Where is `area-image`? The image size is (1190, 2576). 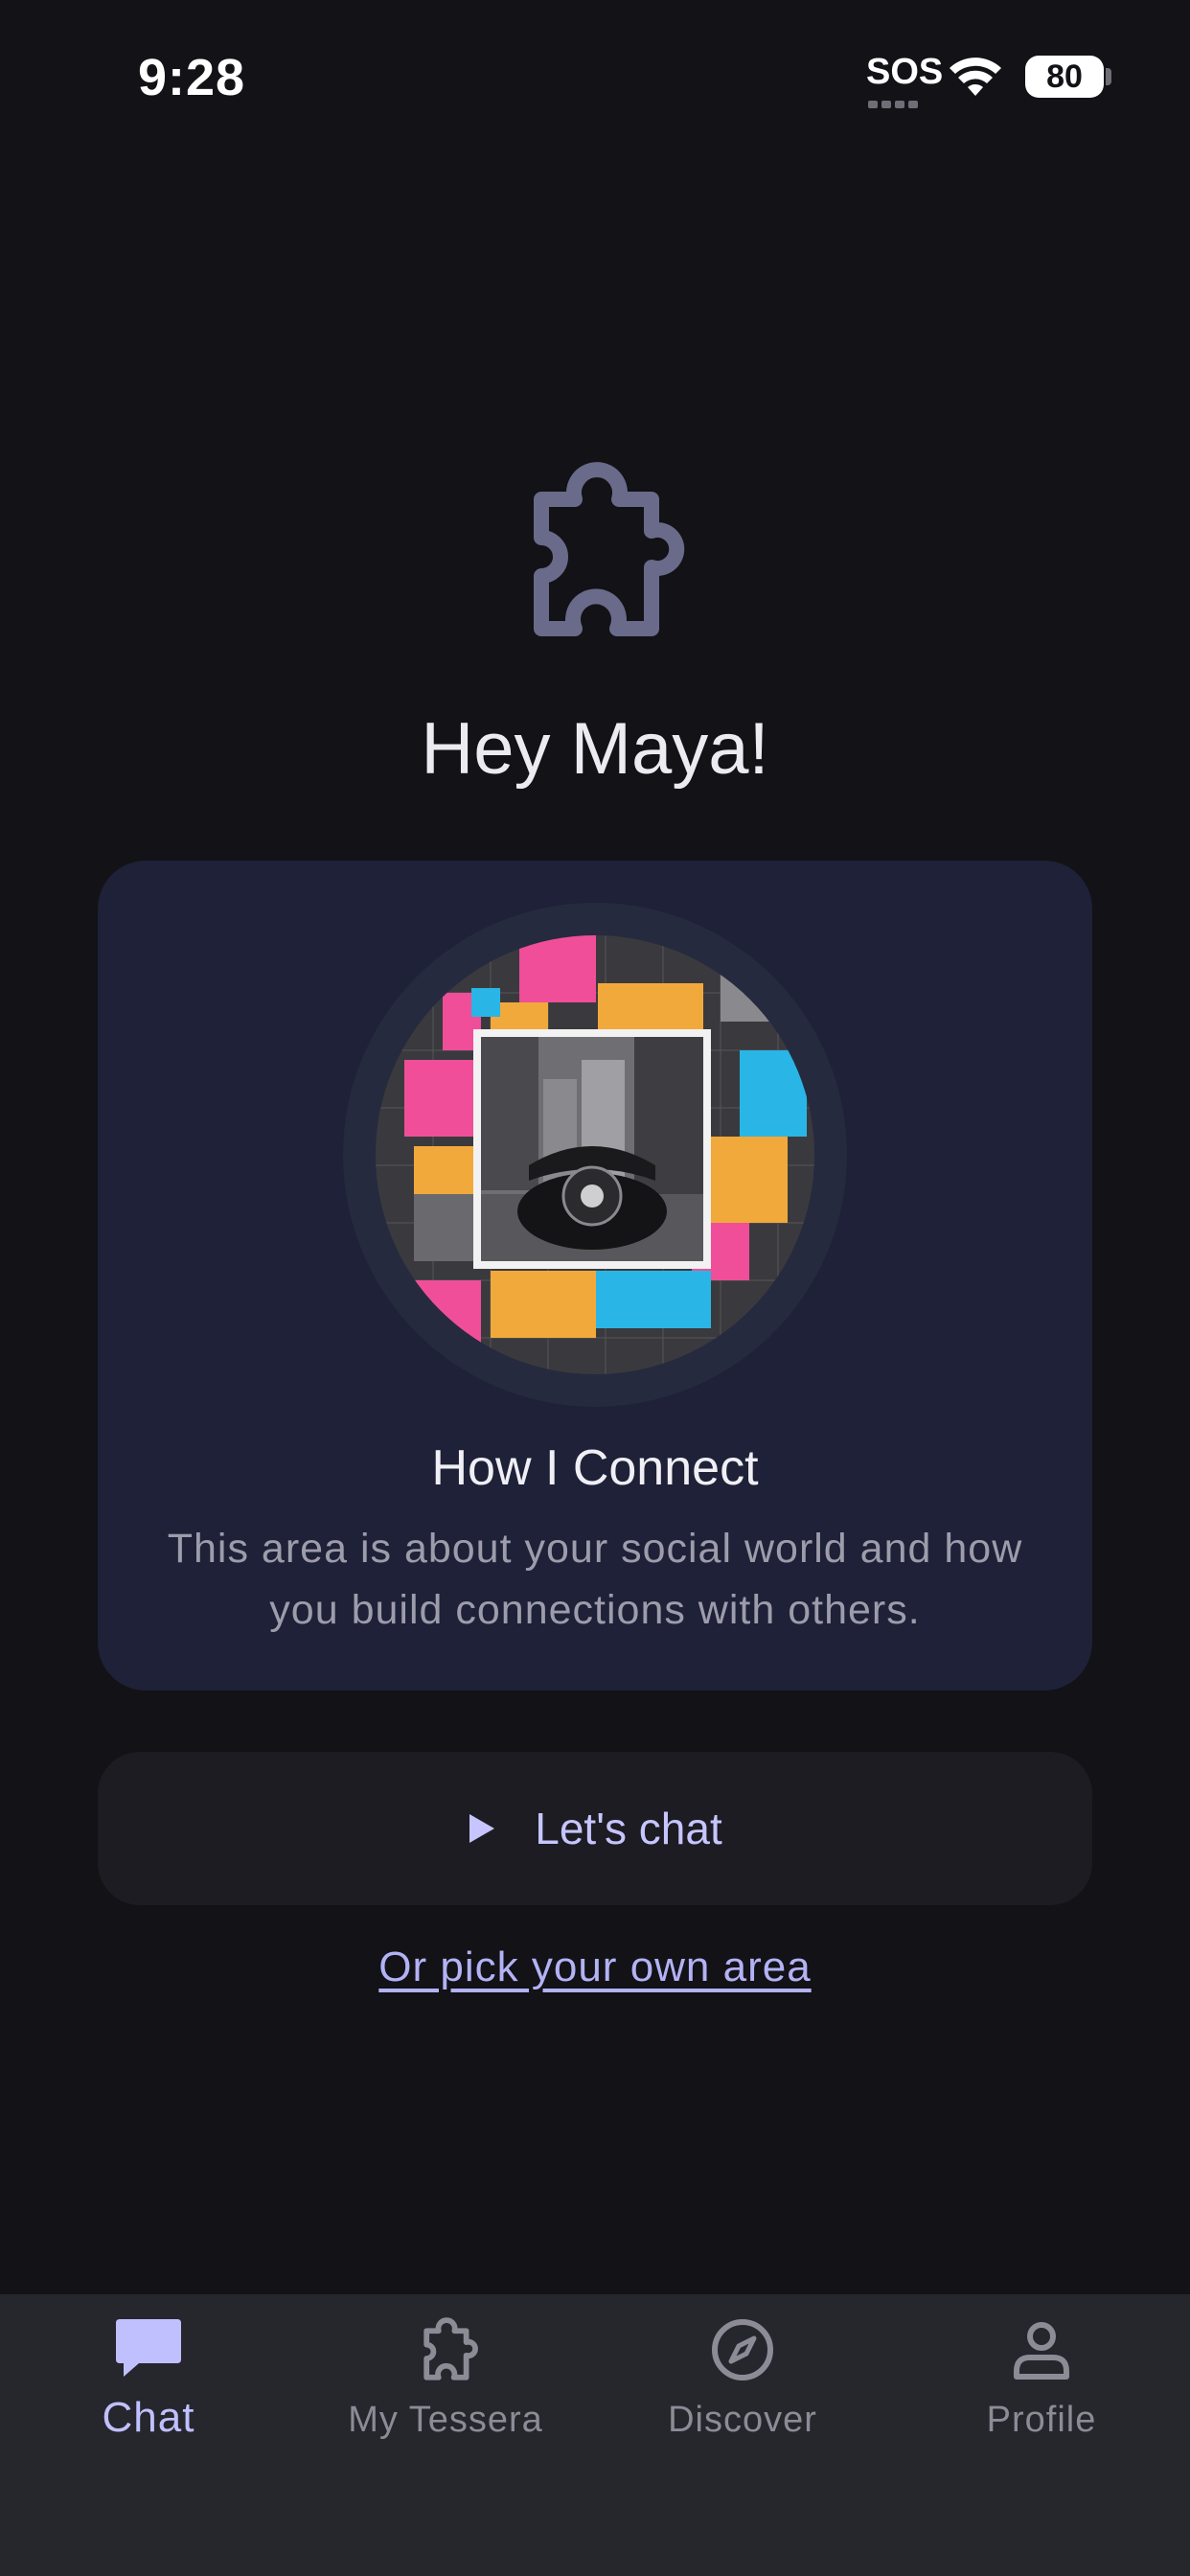
area-image is located at coordinates (595, 1154).